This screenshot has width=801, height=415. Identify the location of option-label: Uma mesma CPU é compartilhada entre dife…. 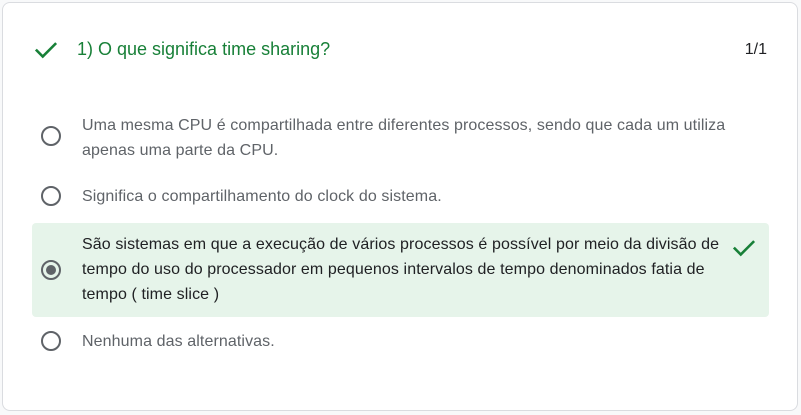
(404, 138).